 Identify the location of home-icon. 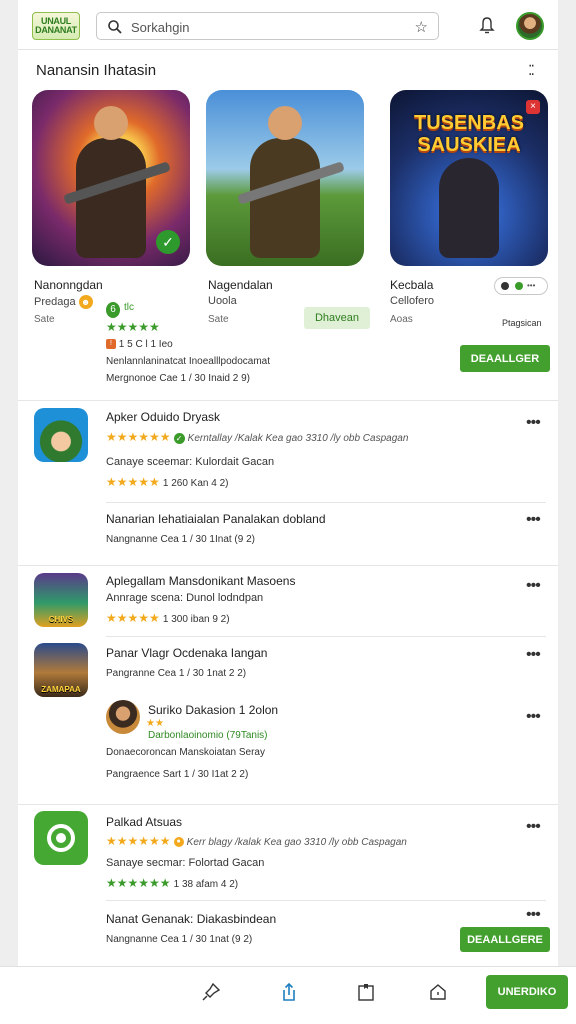
(438, 992).